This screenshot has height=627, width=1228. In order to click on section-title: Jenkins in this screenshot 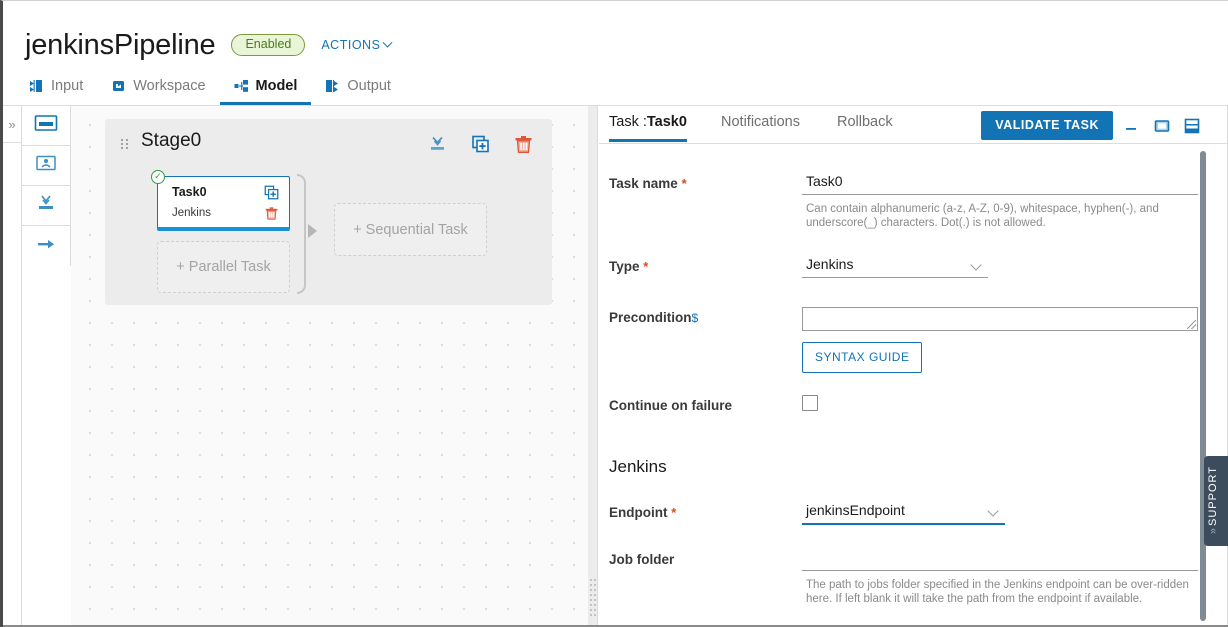, I will do `click(638, 466)`.